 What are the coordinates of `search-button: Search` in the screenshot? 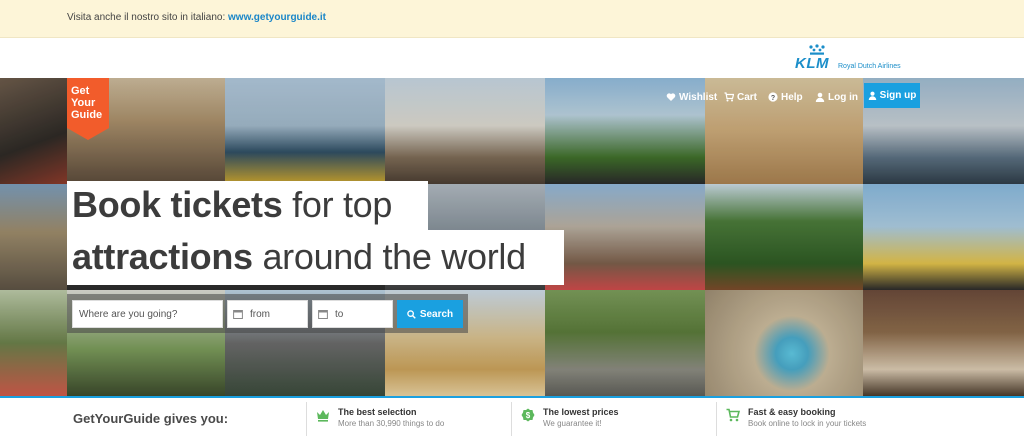 It's located at (430, 314).